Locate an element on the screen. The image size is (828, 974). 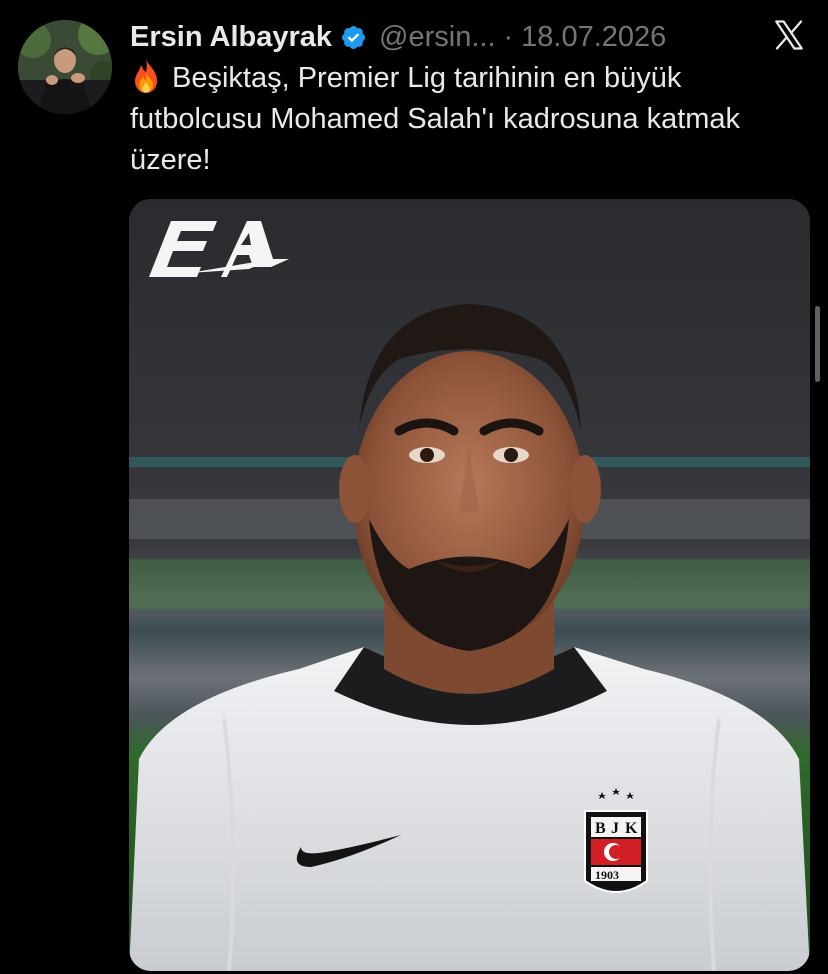
svg-text: J is located at coordinates (615, 828).